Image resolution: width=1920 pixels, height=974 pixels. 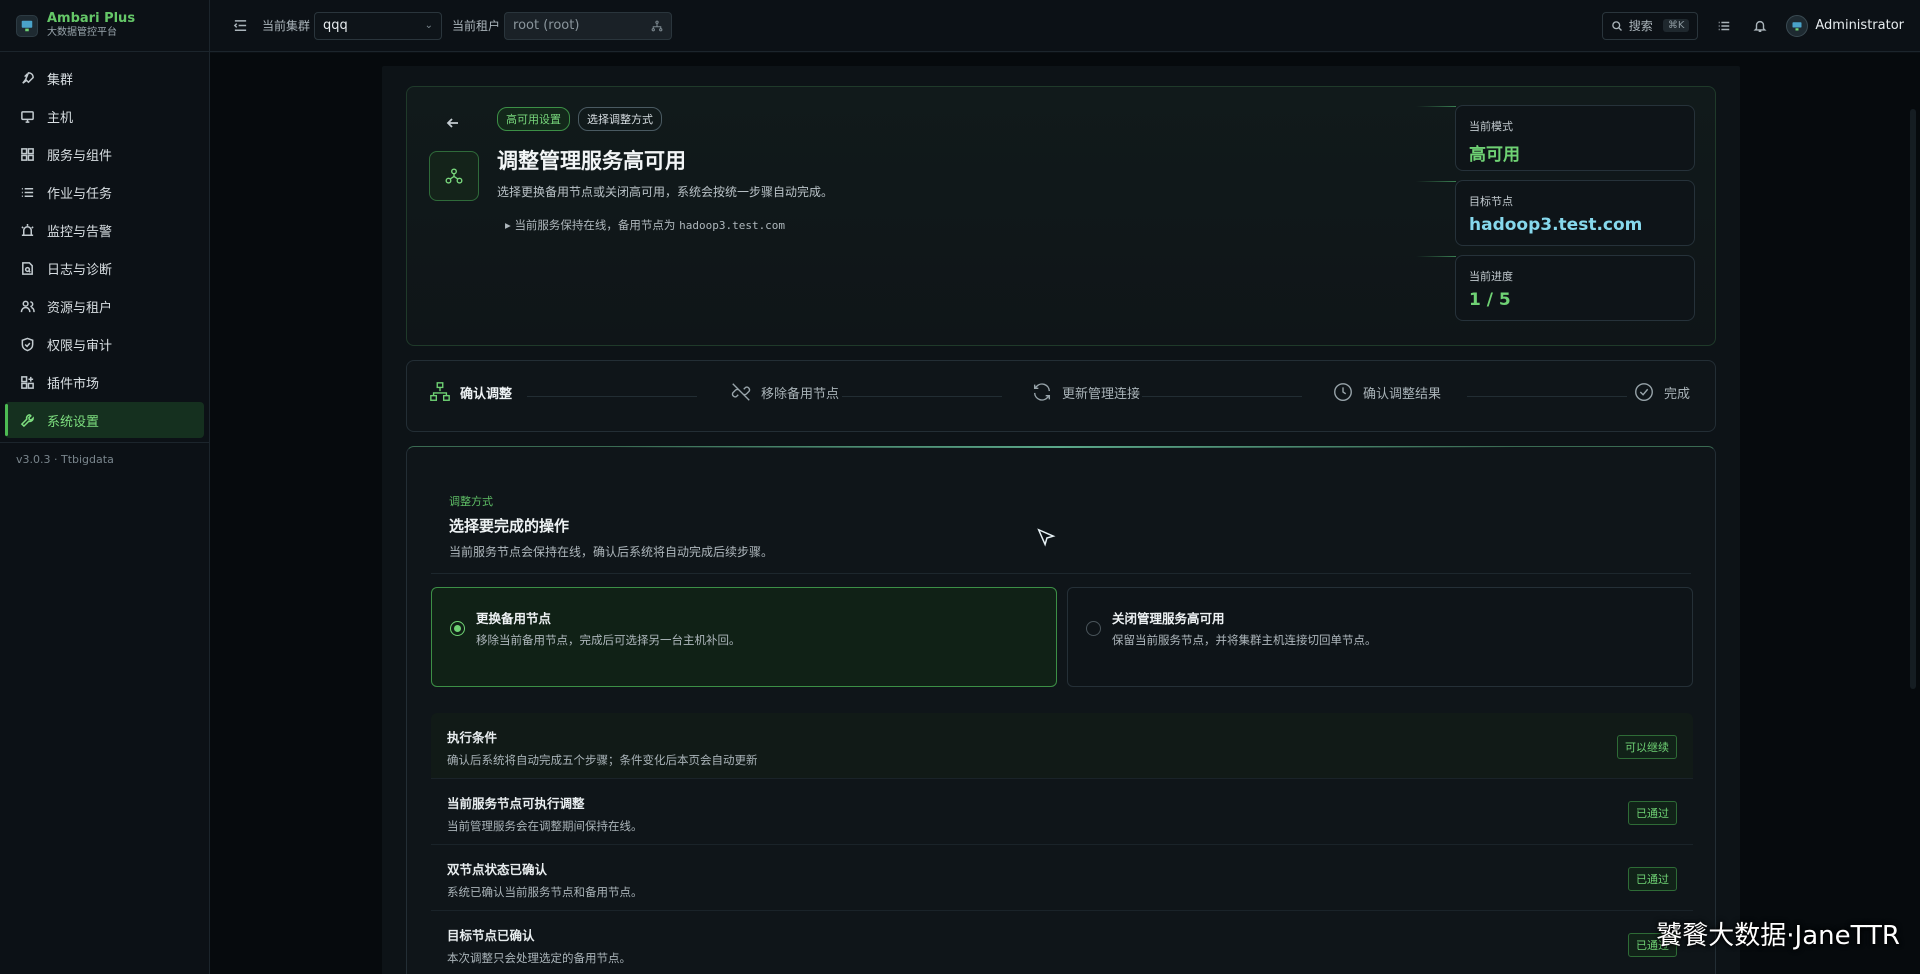 I want to click on sidebar-item-label: 服务与组件, so click(x=80, y=156).